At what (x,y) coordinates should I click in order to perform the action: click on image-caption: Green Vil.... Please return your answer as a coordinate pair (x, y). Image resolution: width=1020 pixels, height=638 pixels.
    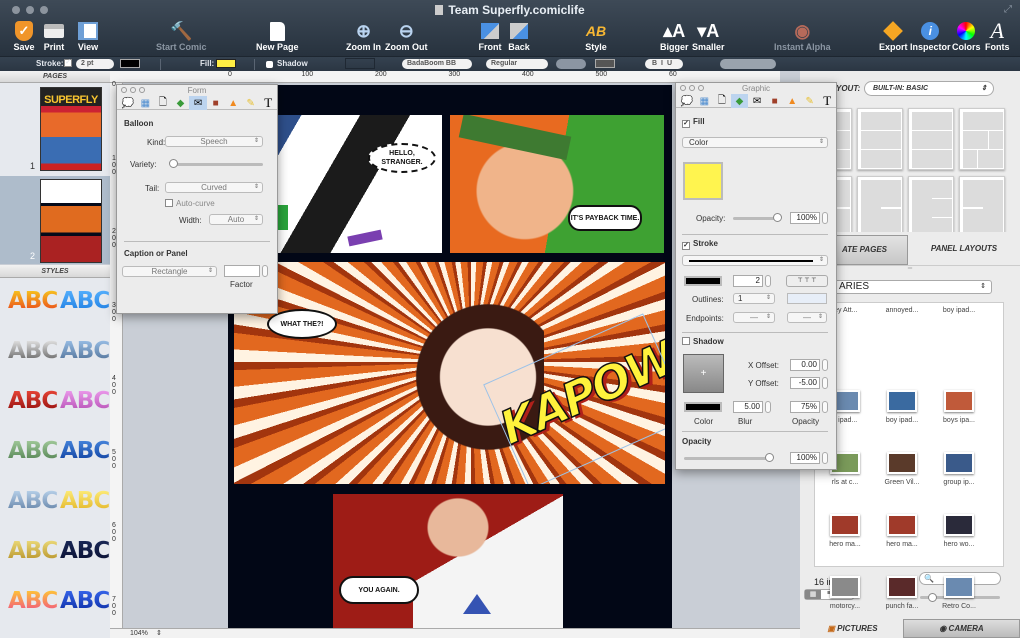
    Looking at the image, I should click on (902, 482).